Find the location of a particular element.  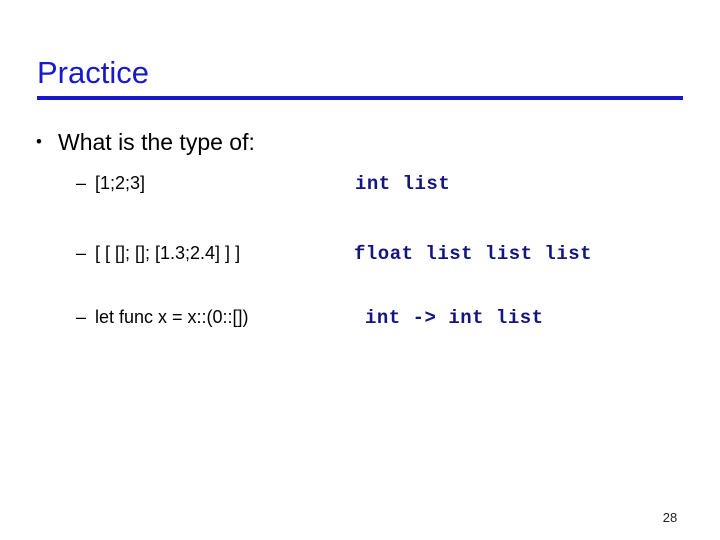

bullet-level1: • What is the type of: is located at coordinates (145, 142).